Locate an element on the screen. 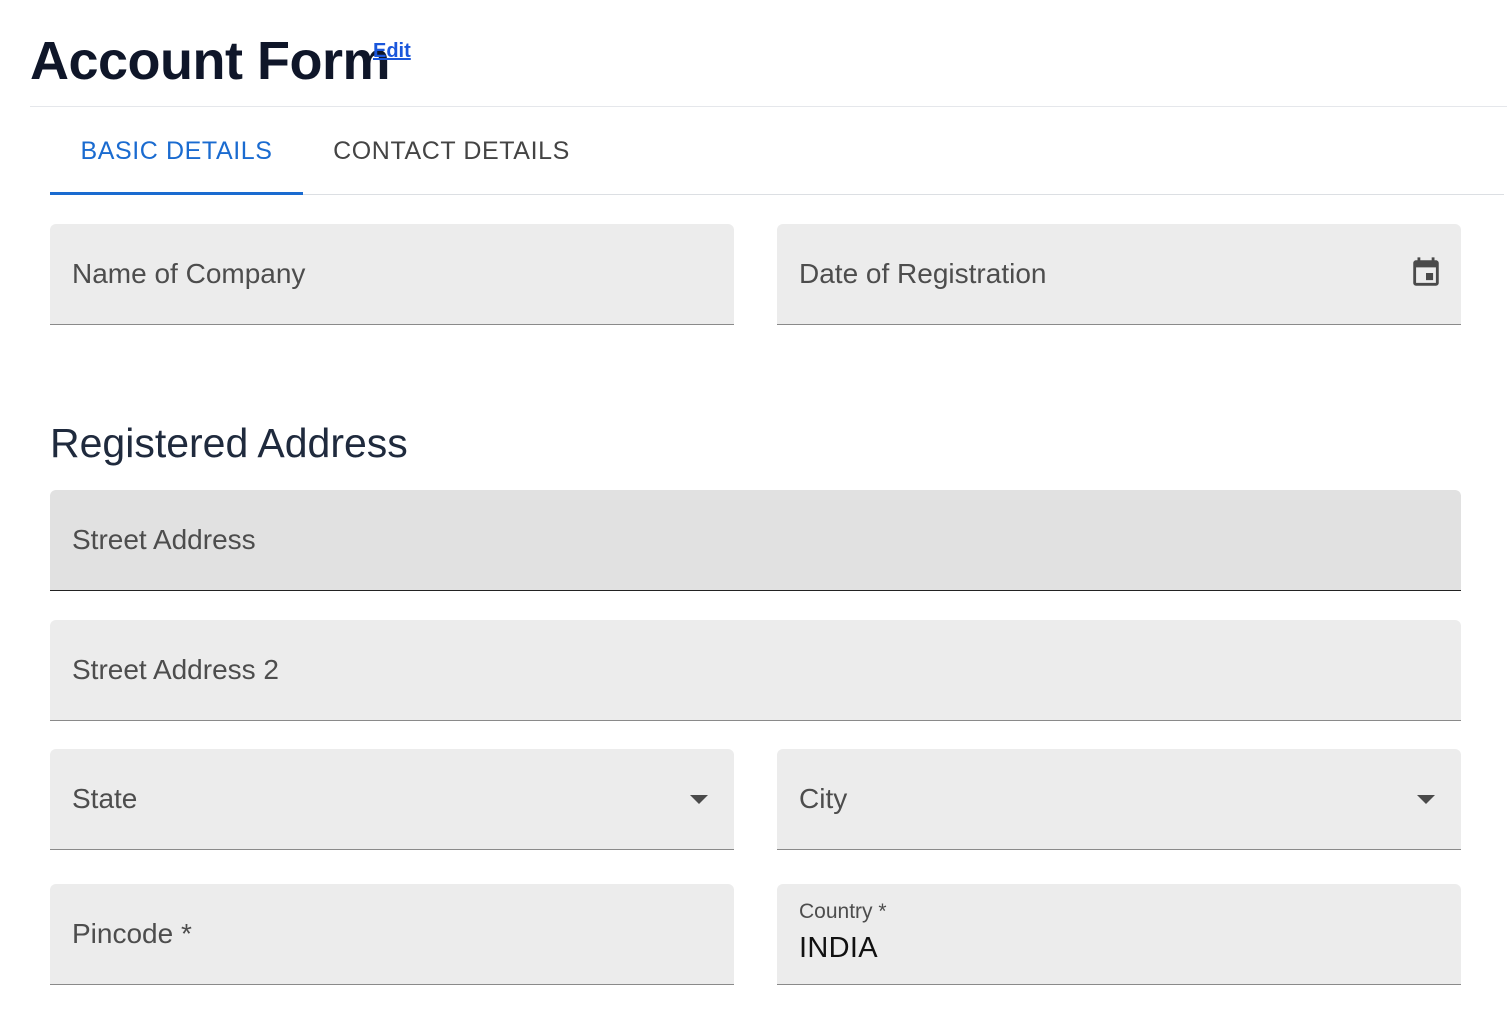 The width and height of the screenshot is (1507, 1027). street-address-2-field: Street Address 2 is located at coordinates (755, 670).